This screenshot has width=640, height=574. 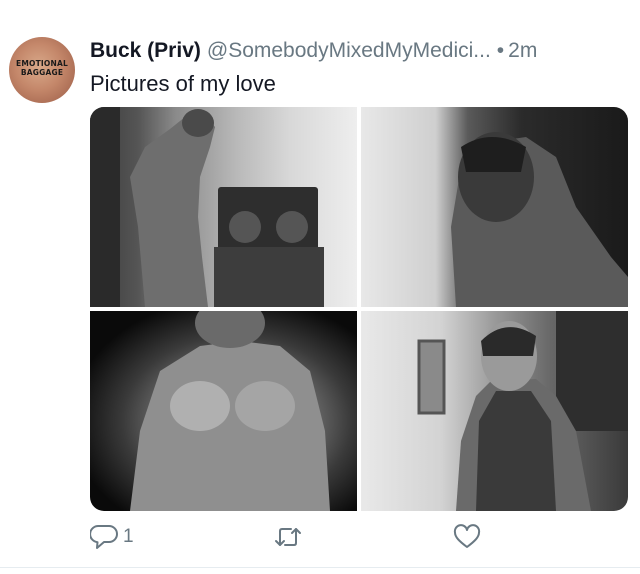 I want to click on divider, so click(x=320, y=567).